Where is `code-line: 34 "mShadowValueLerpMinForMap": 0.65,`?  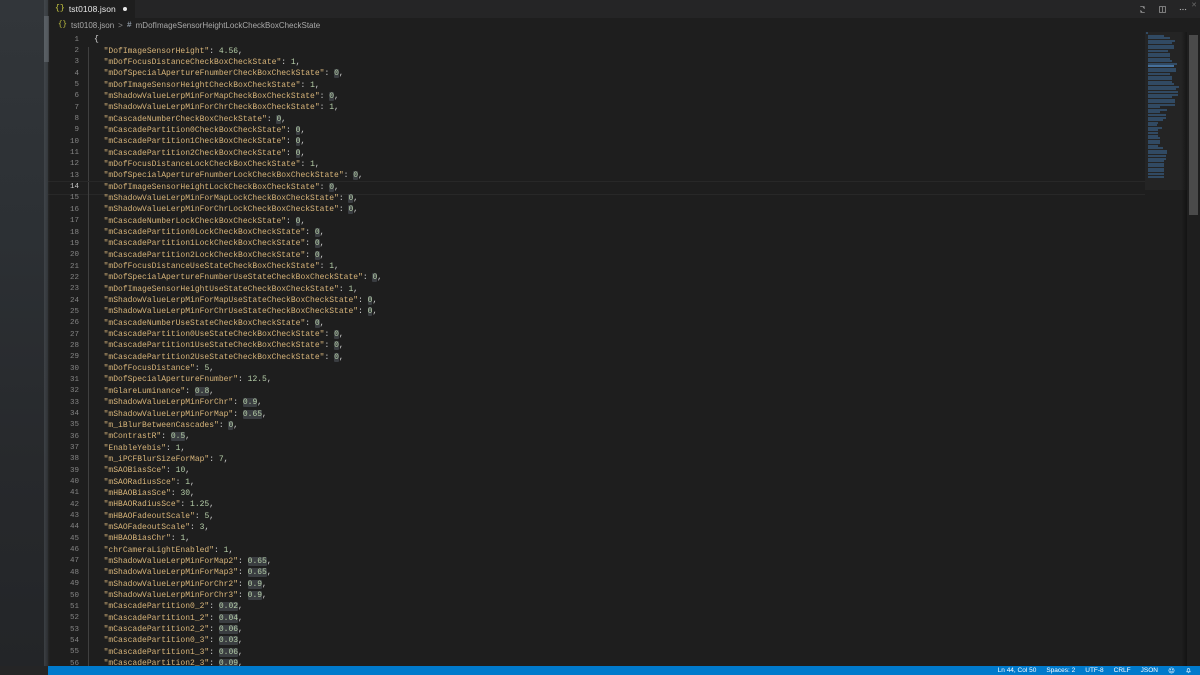
code-line: 34 "mShadowValueLerpMinForMap": 0.65, is located at coordinates (624, 414).